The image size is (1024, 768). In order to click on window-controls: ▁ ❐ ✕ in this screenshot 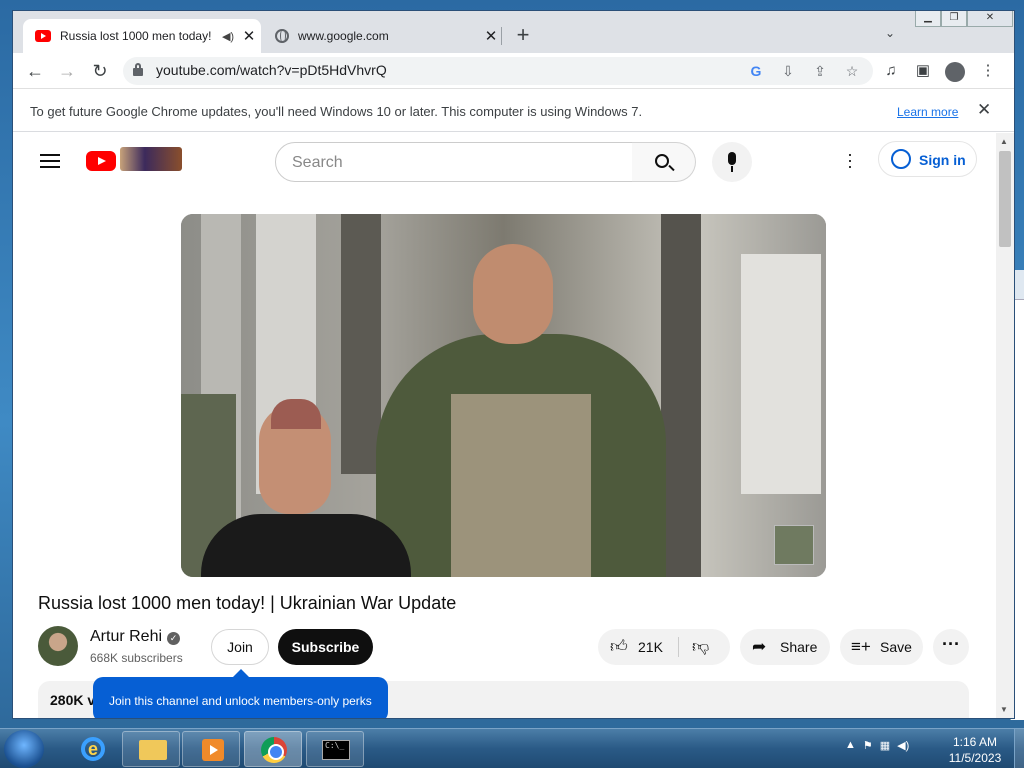, I will do `click(964, 19)`.